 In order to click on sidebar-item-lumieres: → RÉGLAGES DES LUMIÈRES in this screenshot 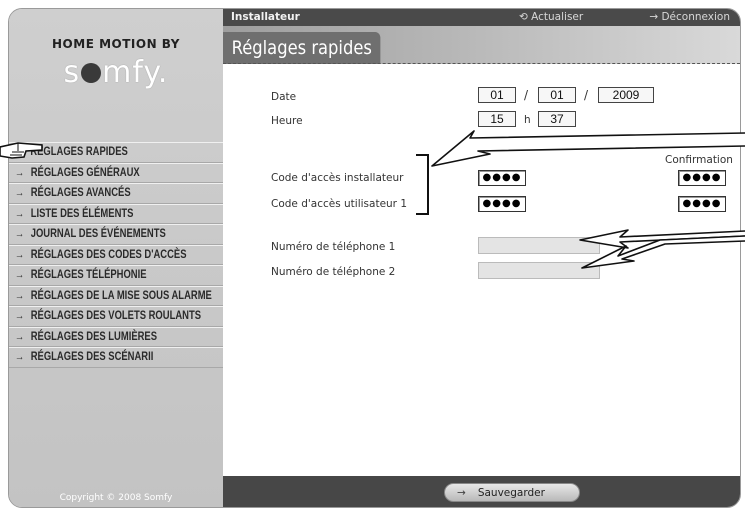, I will do `click(116, 336)`.